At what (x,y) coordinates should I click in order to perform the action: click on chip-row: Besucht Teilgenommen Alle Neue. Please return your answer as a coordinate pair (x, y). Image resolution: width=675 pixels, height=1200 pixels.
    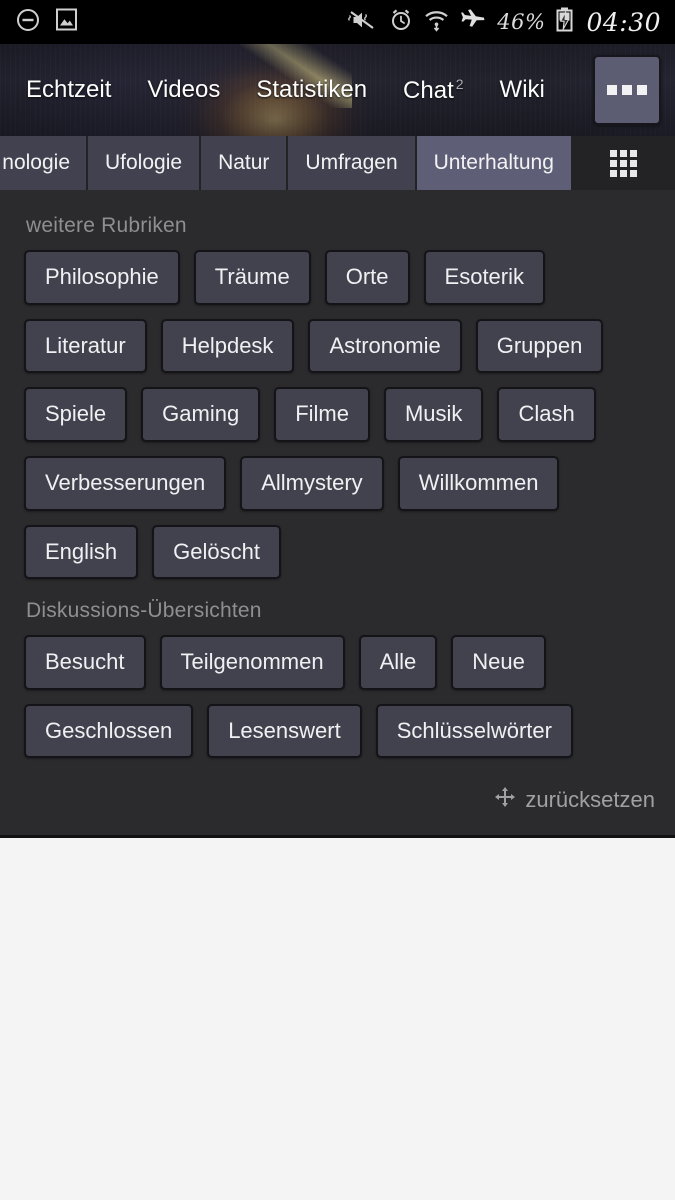
    Looking at the image, I should click on (342, 662).